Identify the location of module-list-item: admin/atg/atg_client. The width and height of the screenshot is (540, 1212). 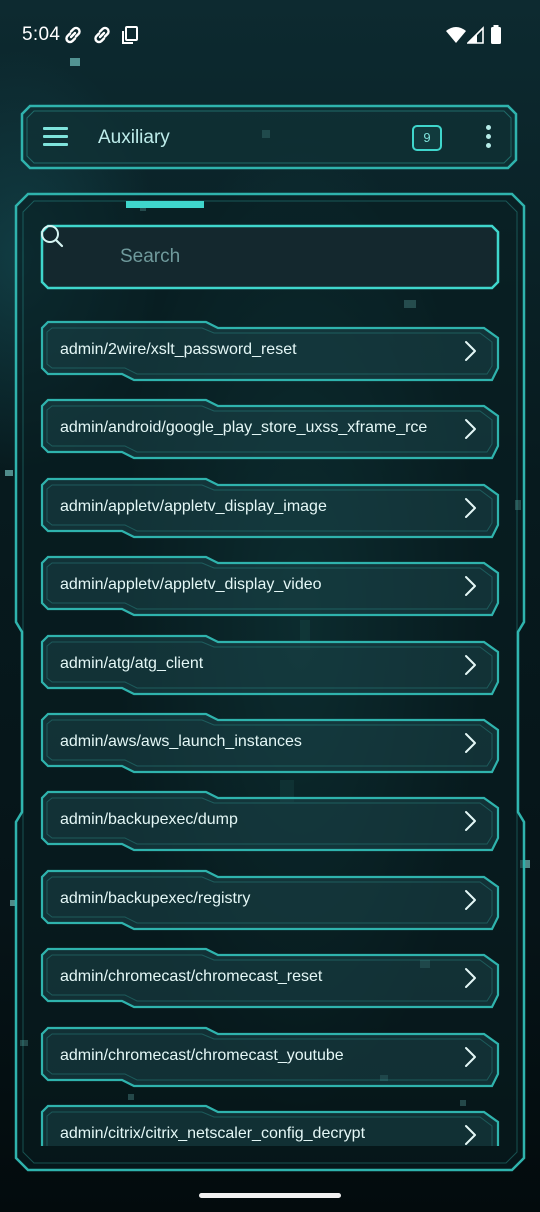
(270, 665).